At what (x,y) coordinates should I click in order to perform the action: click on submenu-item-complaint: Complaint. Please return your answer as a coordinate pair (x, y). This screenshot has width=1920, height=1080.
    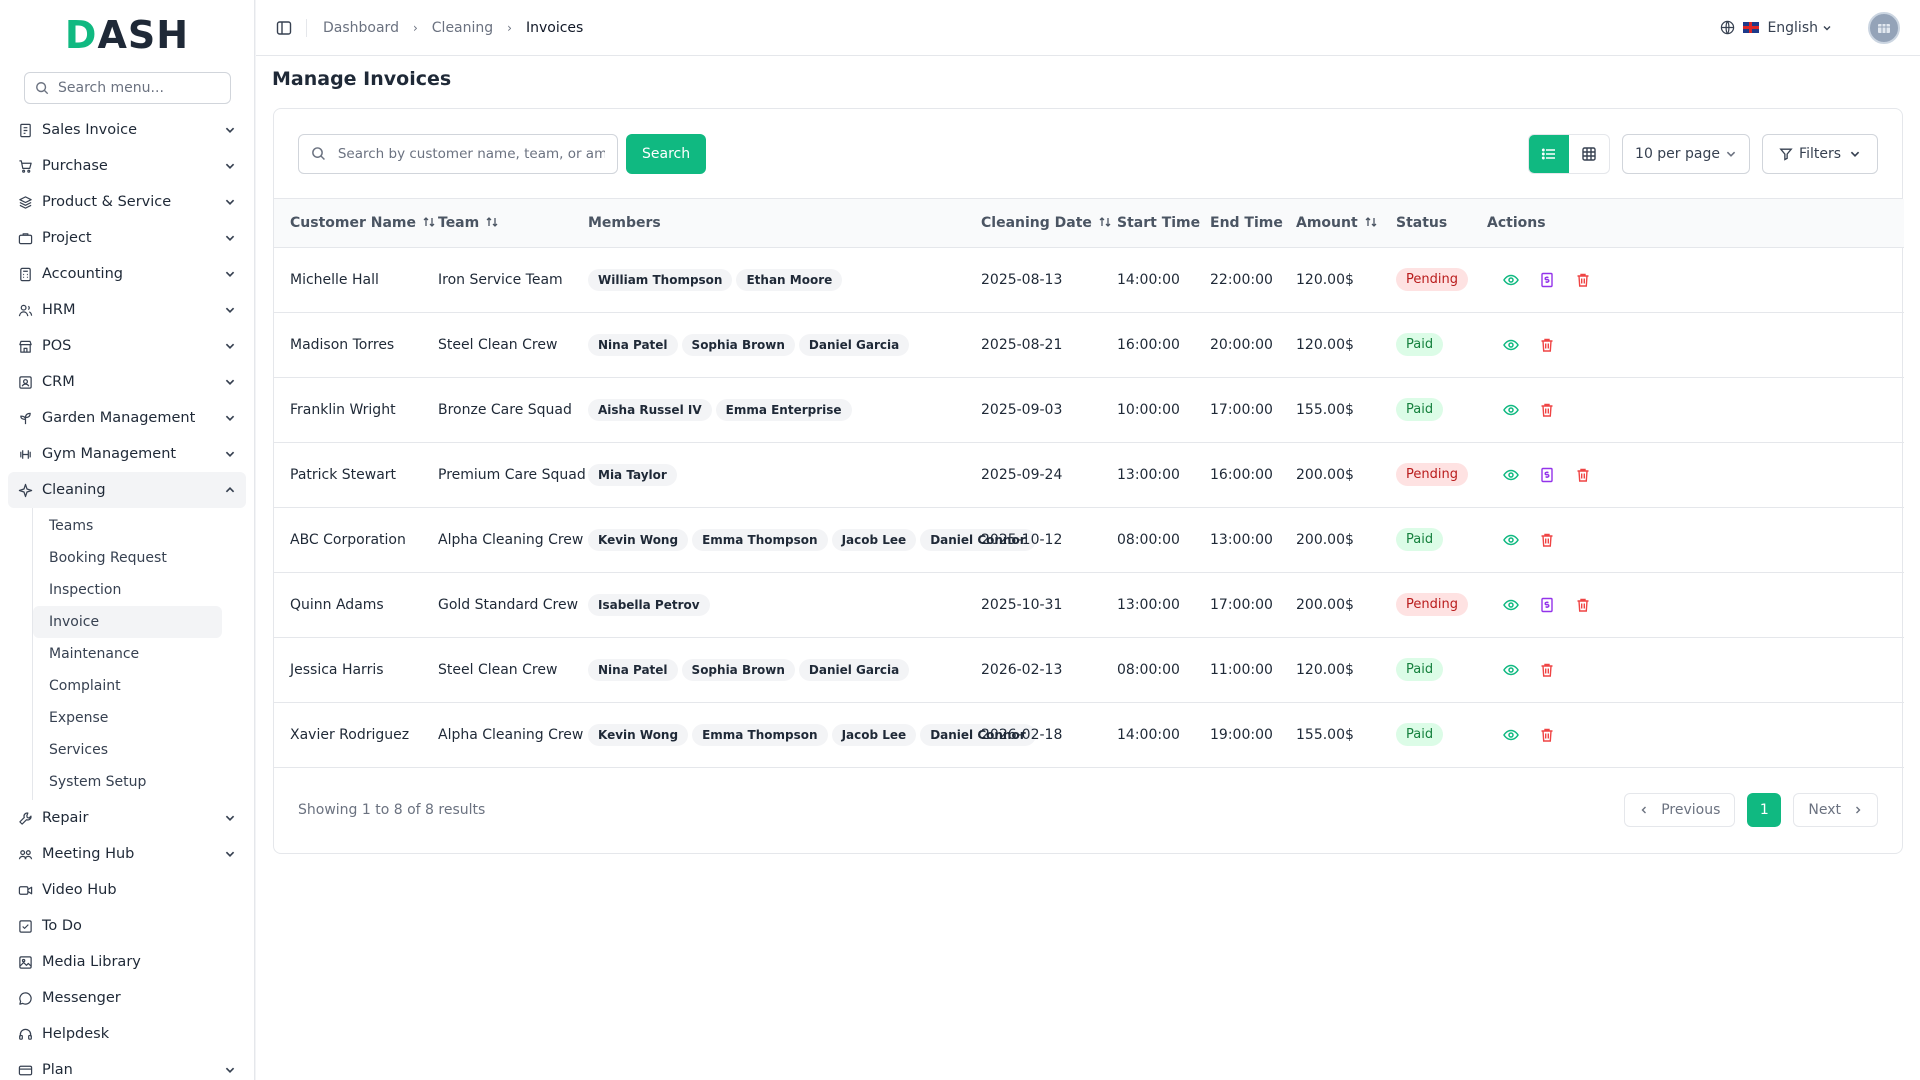
    Looking at the image, I should click on (127, 686).